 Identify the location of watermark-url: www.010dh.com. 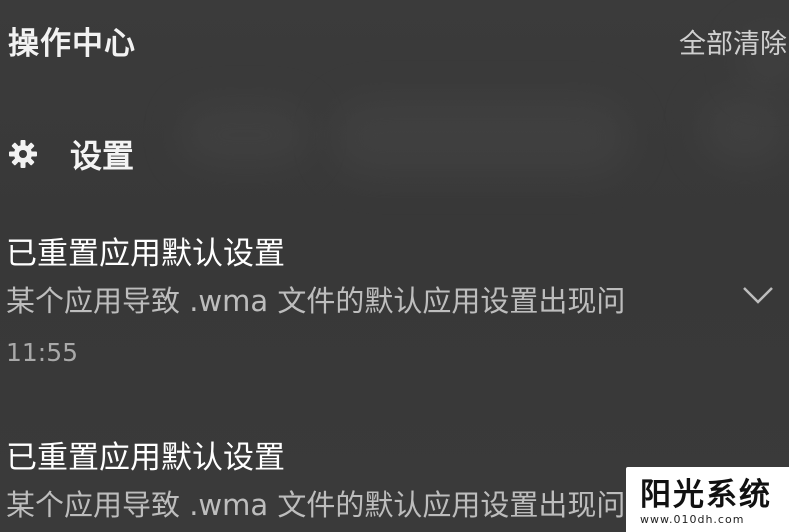
(692, 519).